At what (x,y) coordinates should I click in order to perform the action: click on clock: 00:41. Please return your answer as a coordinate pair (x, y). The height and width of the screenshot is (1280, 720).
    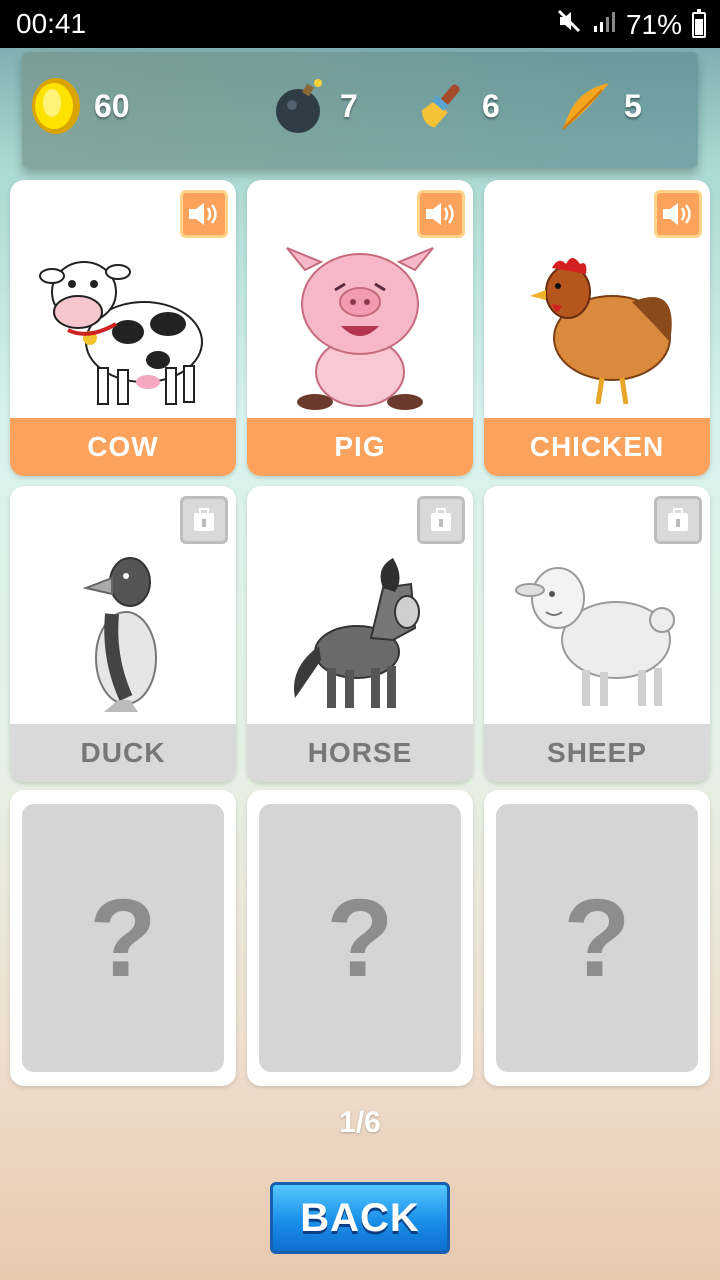
    Looking at the image, I should click on (51, 23).